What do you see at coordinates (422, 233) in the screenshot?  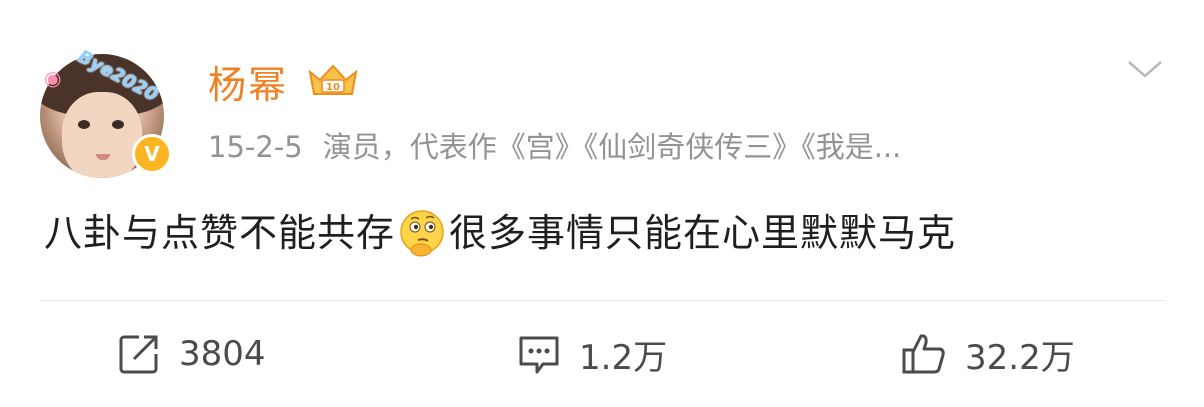 I see `thinking-emoji-icon` at bounding box center [422, 233].